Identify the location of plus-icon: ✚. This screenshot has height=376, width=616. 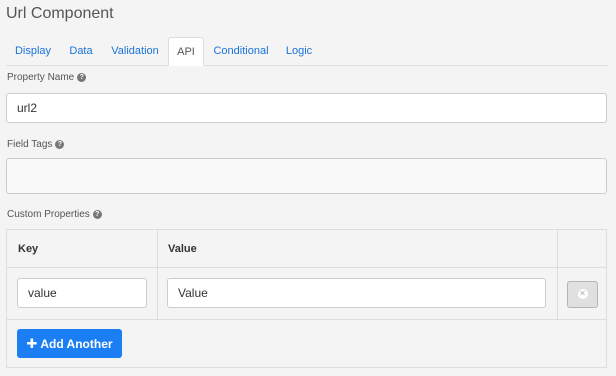
(32, 343).